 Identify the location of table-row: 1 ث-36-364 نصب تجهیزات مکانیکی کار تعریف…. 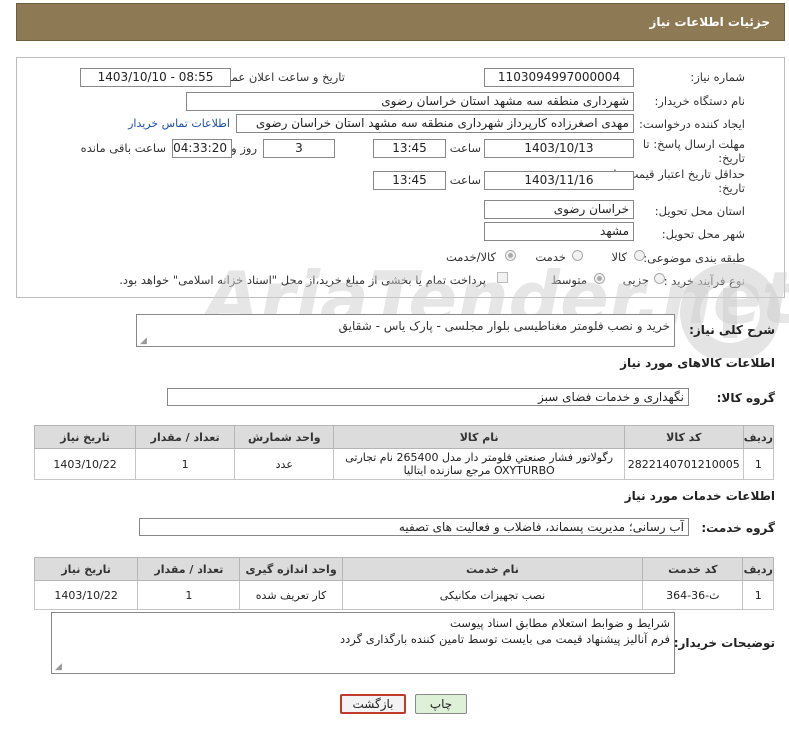
(403, 595).